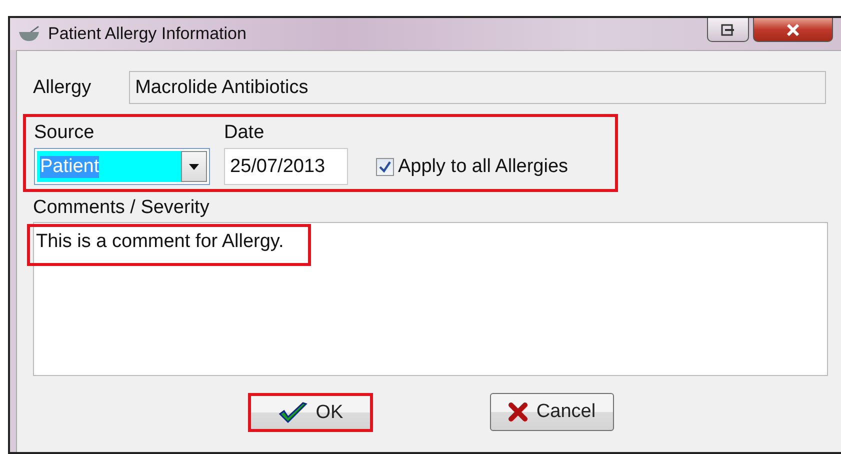 This screenshot has height=454, width=841. Describe the element at coordinates (477, 87) in the screenshot. I see `allergy-field: Macrolide Antibiotics` at that location.